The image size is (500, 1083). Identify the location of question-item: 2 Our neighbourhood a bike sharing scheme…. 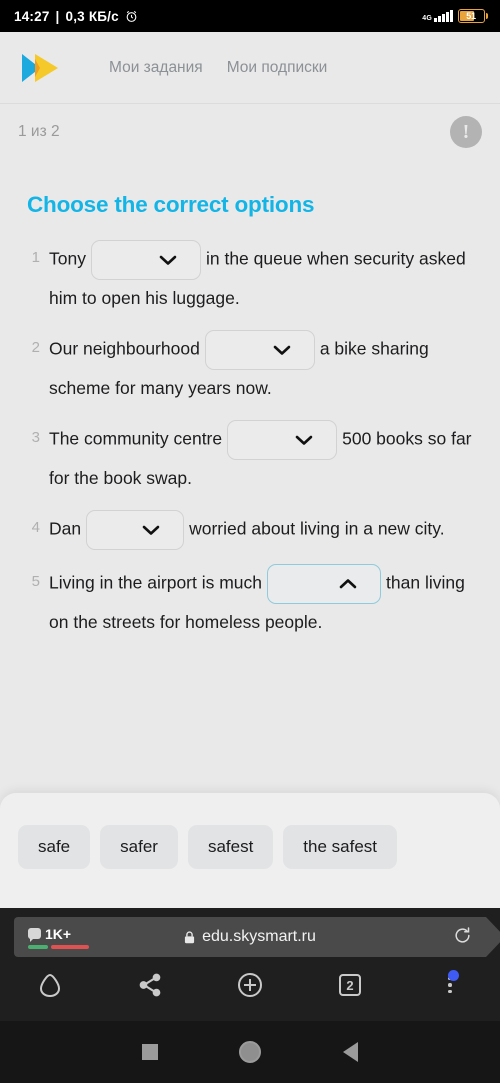
(251, 368).